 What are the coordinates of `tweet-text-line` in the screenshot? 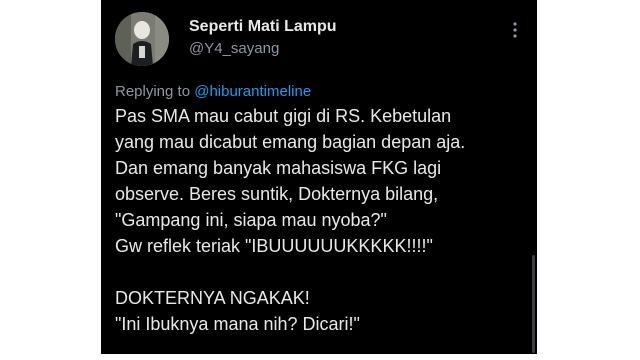 It's located at (325, 272).